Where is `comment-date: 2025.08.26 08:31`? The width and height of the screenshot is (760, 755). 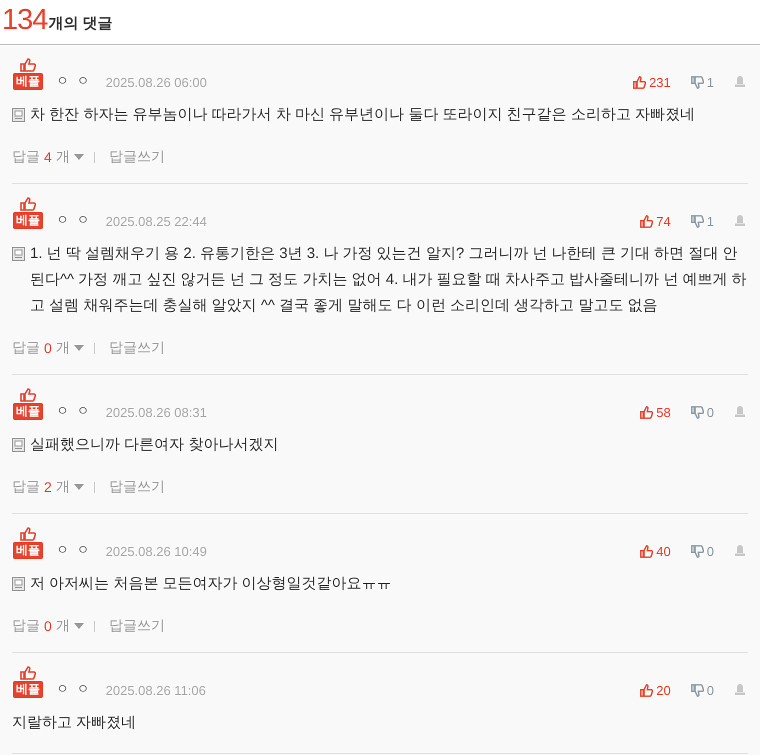
comment-date: 2025.08.26 08:31 is located at coordinates (156, 412).